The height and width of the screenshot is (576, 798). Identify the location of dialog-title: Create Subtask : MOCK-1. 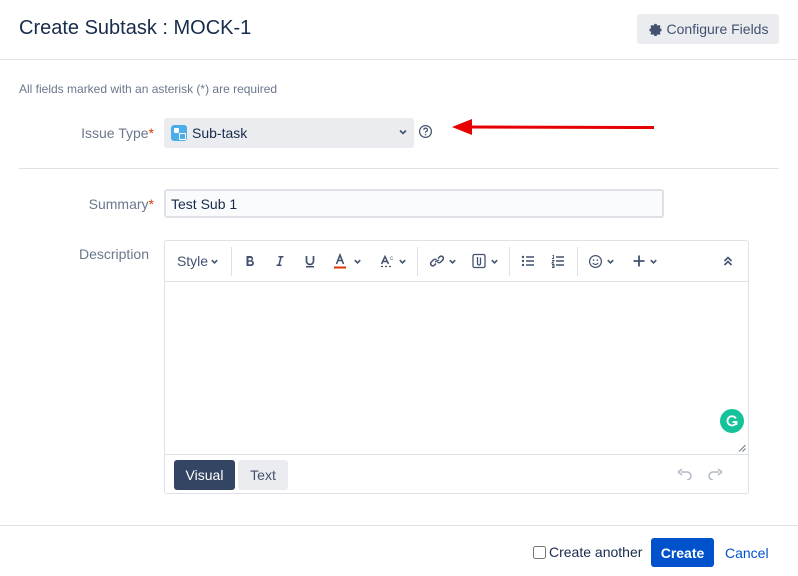
(135, 28).